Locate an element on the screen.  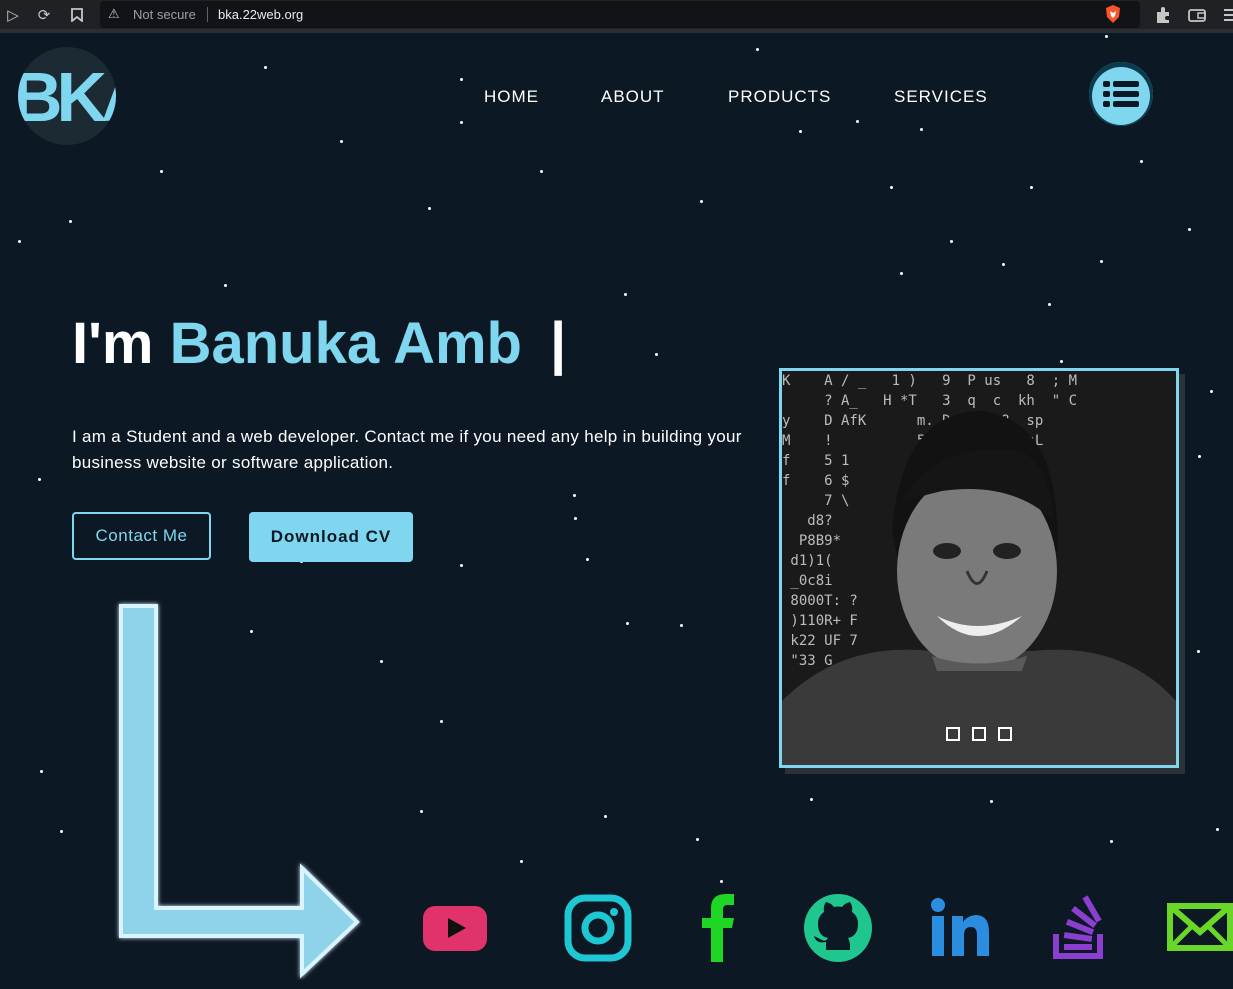
menu-icon is located at coordinates (1226, 15).